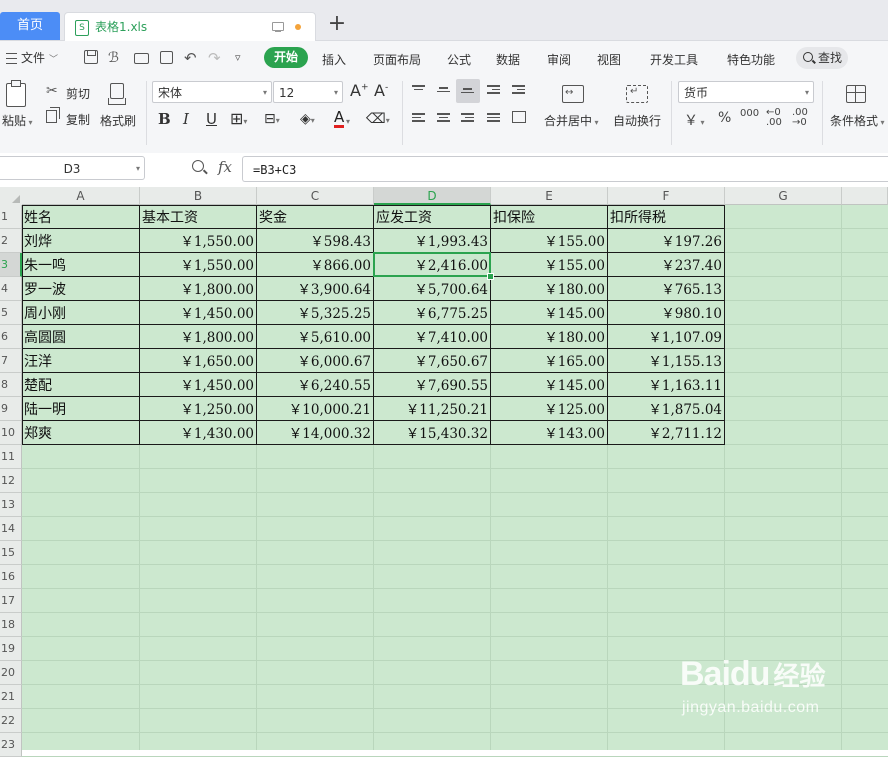  I want to click on cell-f6: ￥1,107.09, so click(666, 337).